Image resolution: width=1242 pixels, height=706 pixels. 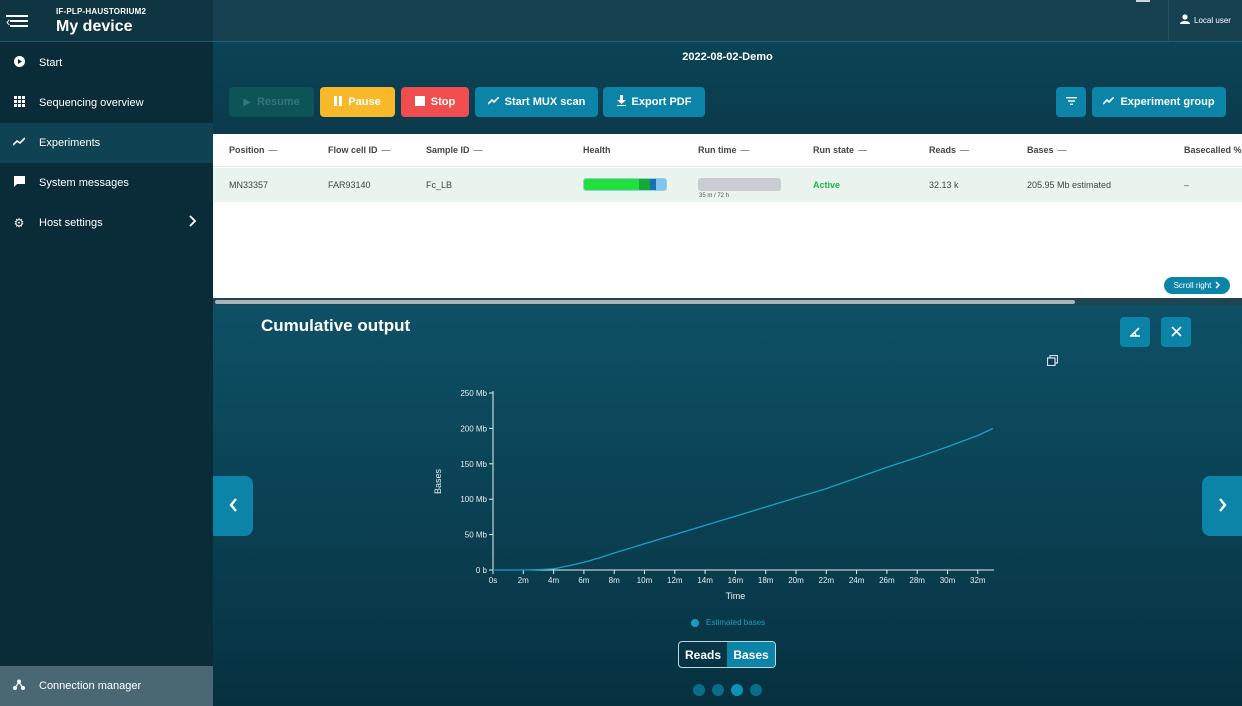 What do you see at coordinates (19, 686) in the screenshot?
I see `network-icon` at bounding box center [19, 686].